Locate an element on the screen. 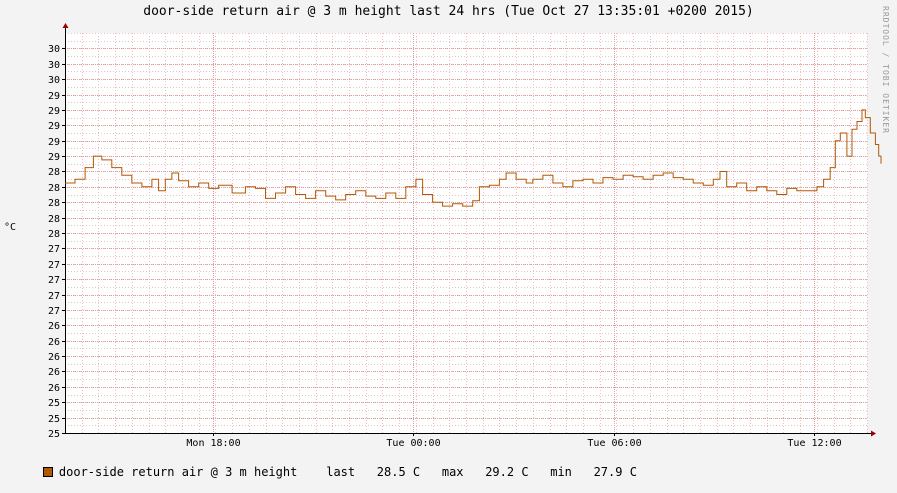 Image resolution: width=897 pixels, height=493 pixels. x-tick-label: Mon 18:00 is located at coordinates (213, 443).